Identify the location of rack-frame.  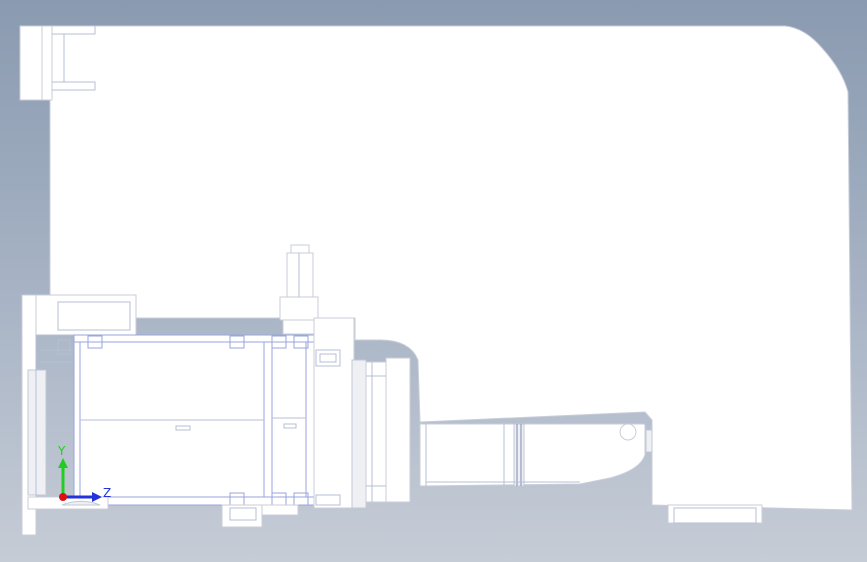
(194, 420).